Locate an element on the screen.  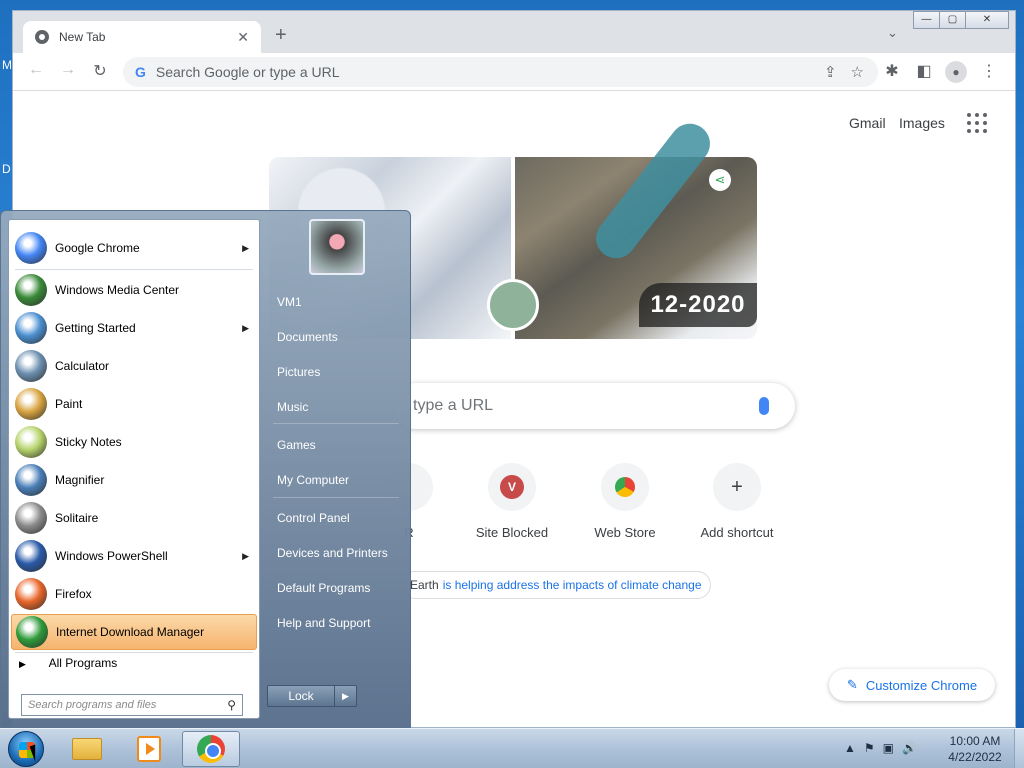
program-label: Windows Media Center is located at coordinates (117, 290).